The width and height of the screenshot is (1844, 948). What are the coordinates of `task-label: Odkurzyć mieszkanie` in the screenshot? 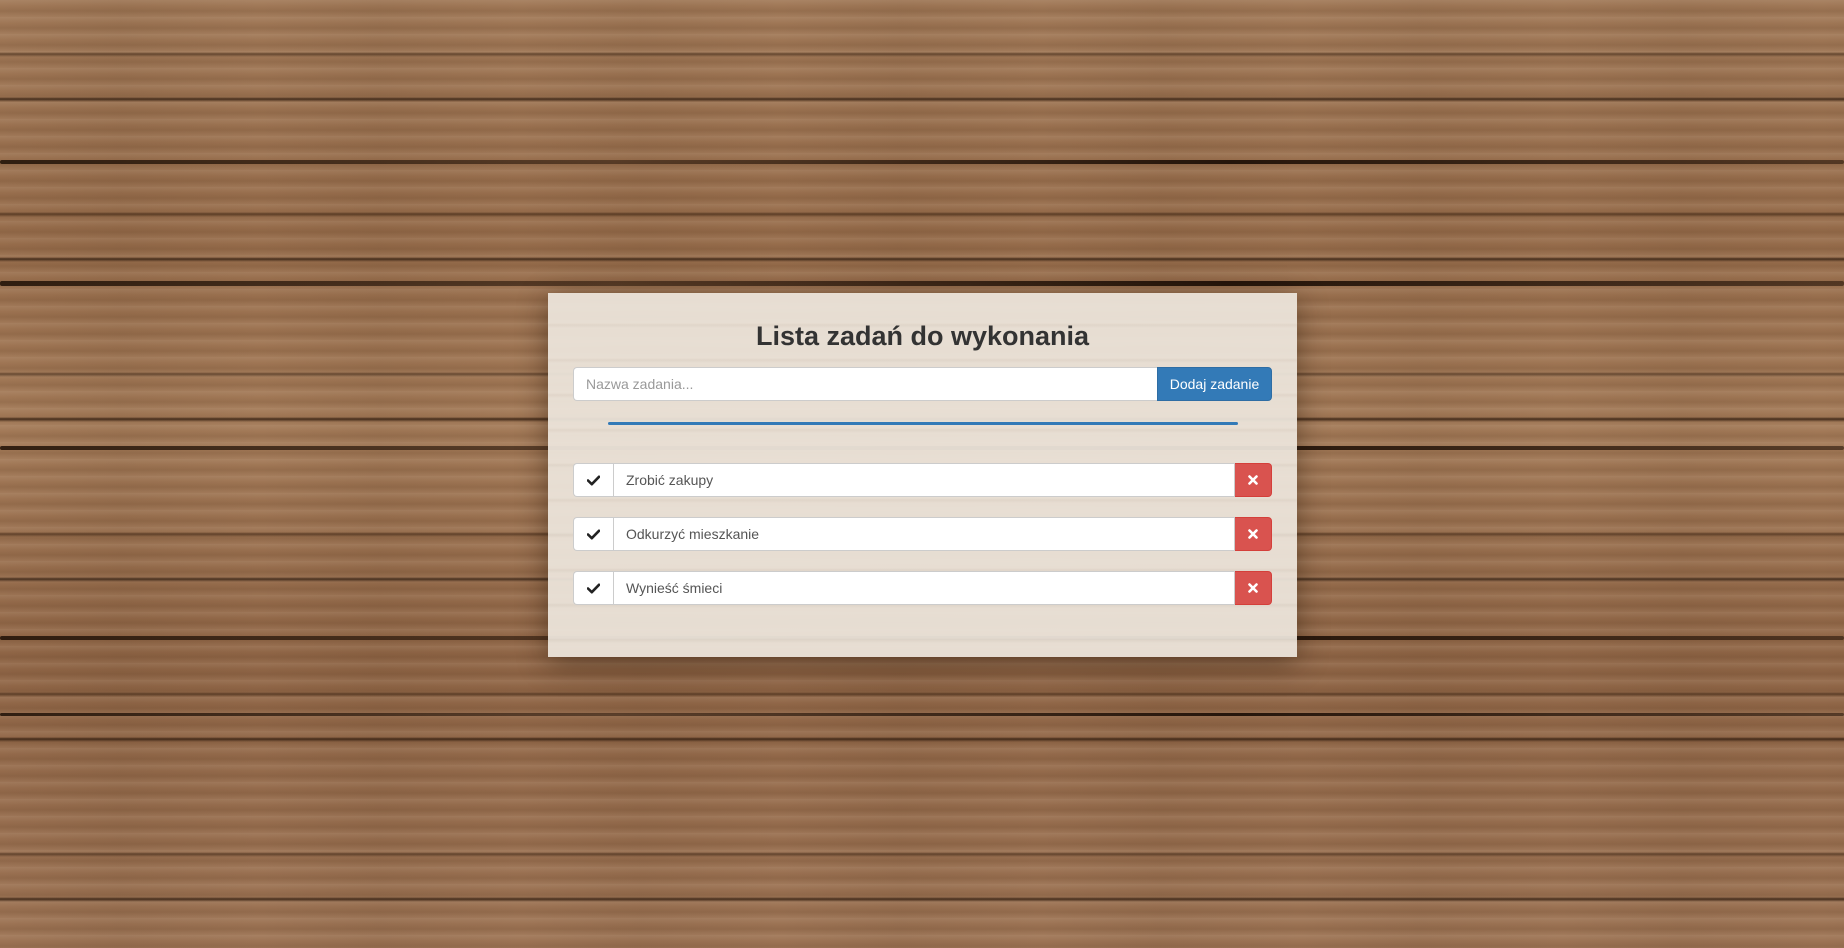 It's located at (924, 534).